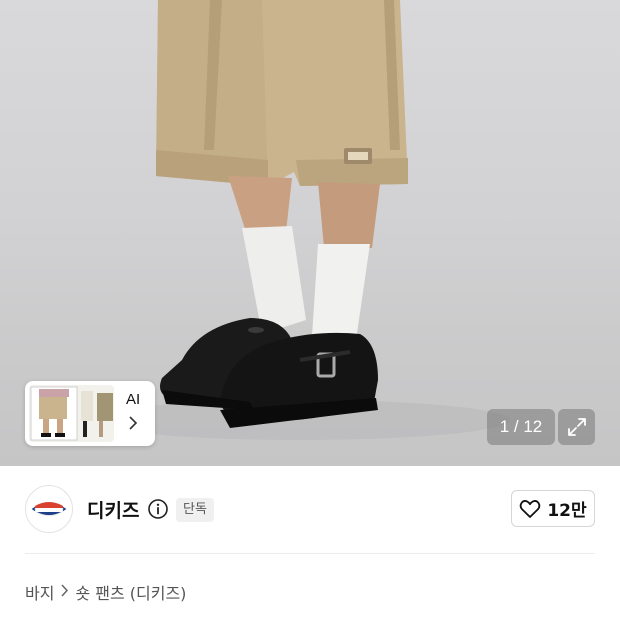 This screenshot has width=620, height=620. I want to click on like-button: 12만, so click(553, 508).